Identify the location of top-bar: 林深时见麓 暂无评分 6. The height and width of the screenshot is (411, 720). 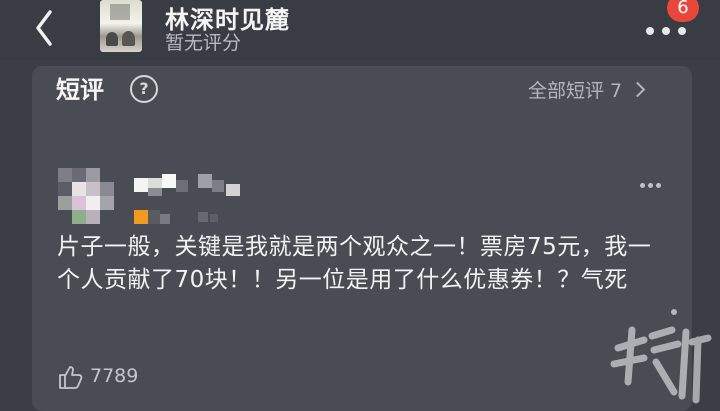
(360, 30).